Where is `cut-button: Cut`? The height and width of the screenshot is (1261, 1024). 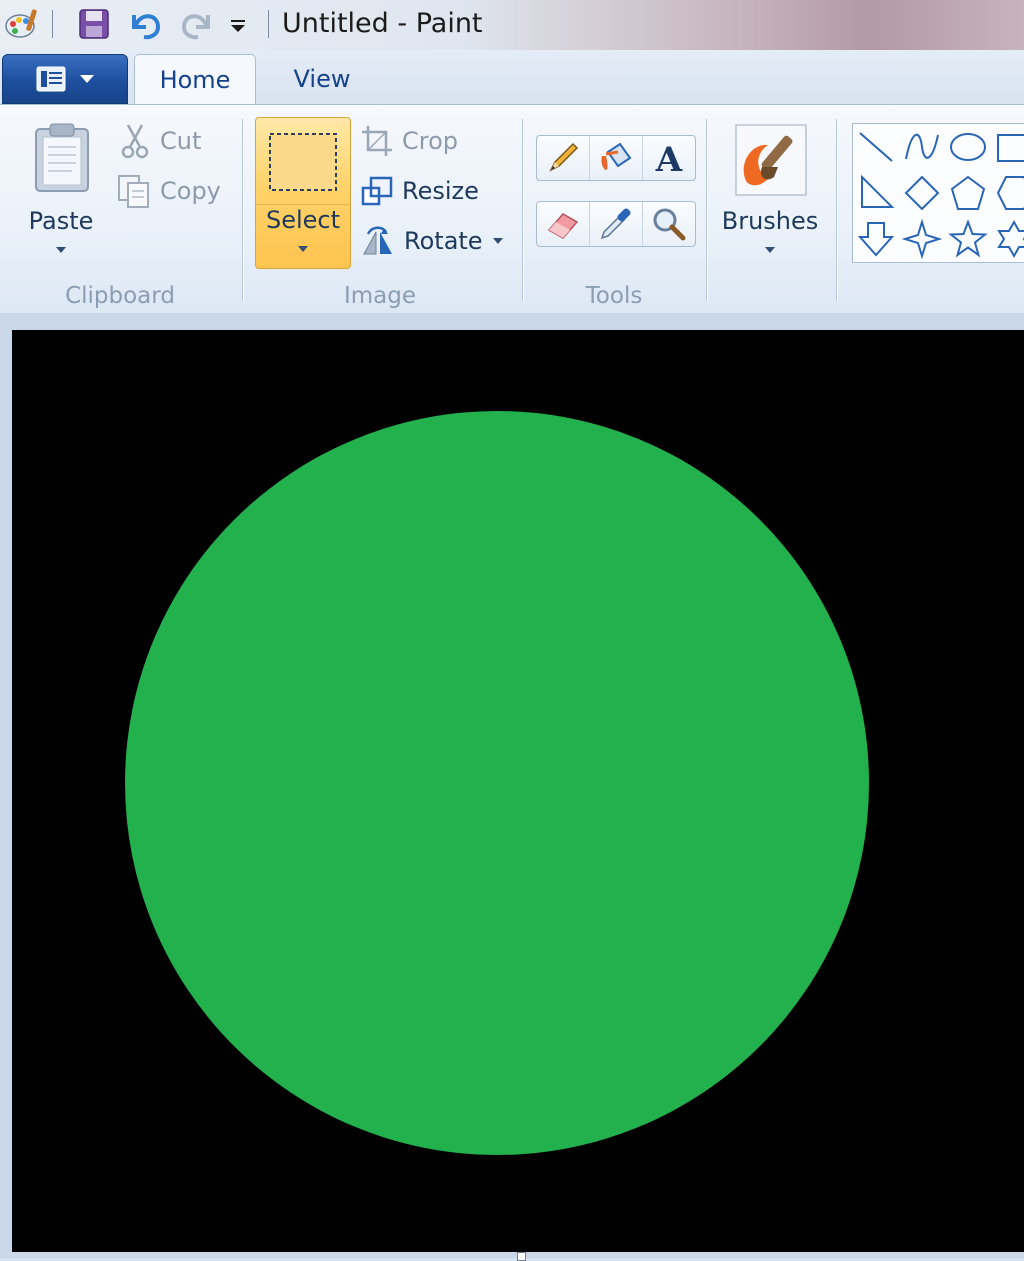
cut-button: Cut is located at coordinates (159, 141).